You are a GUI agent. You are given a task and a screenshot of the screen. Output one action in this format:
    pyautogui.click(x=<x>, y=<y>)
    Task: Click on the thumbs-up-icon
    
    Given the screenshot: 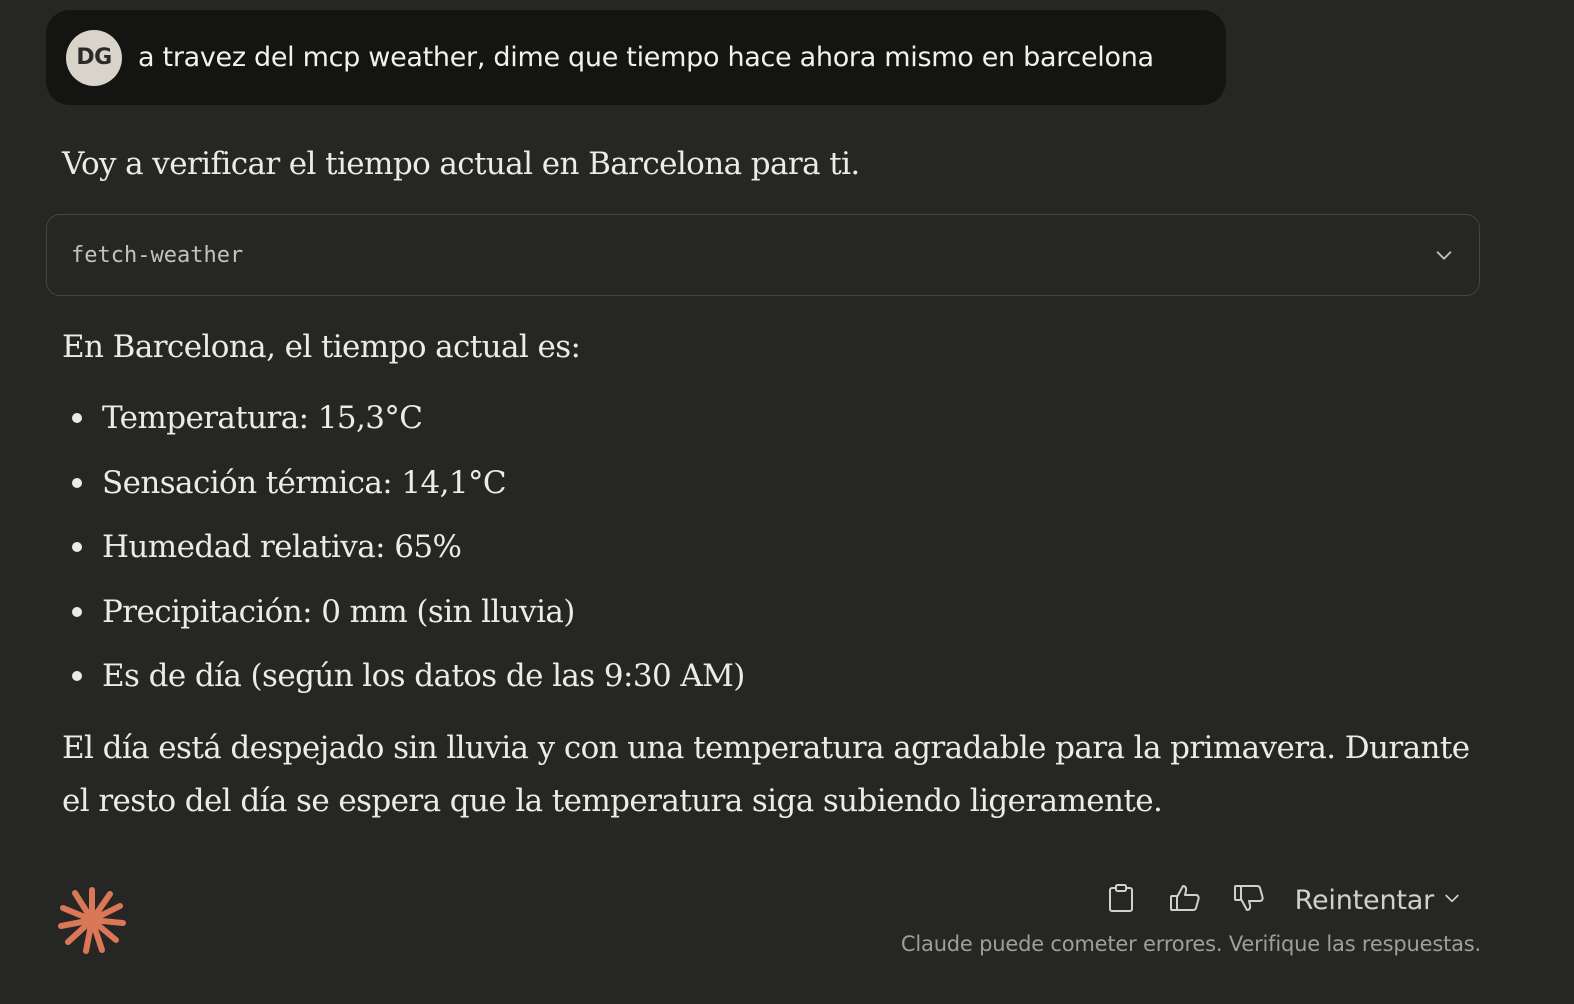 What is the action you would take?
    pyautogui.click(x=1185, y=900)
    